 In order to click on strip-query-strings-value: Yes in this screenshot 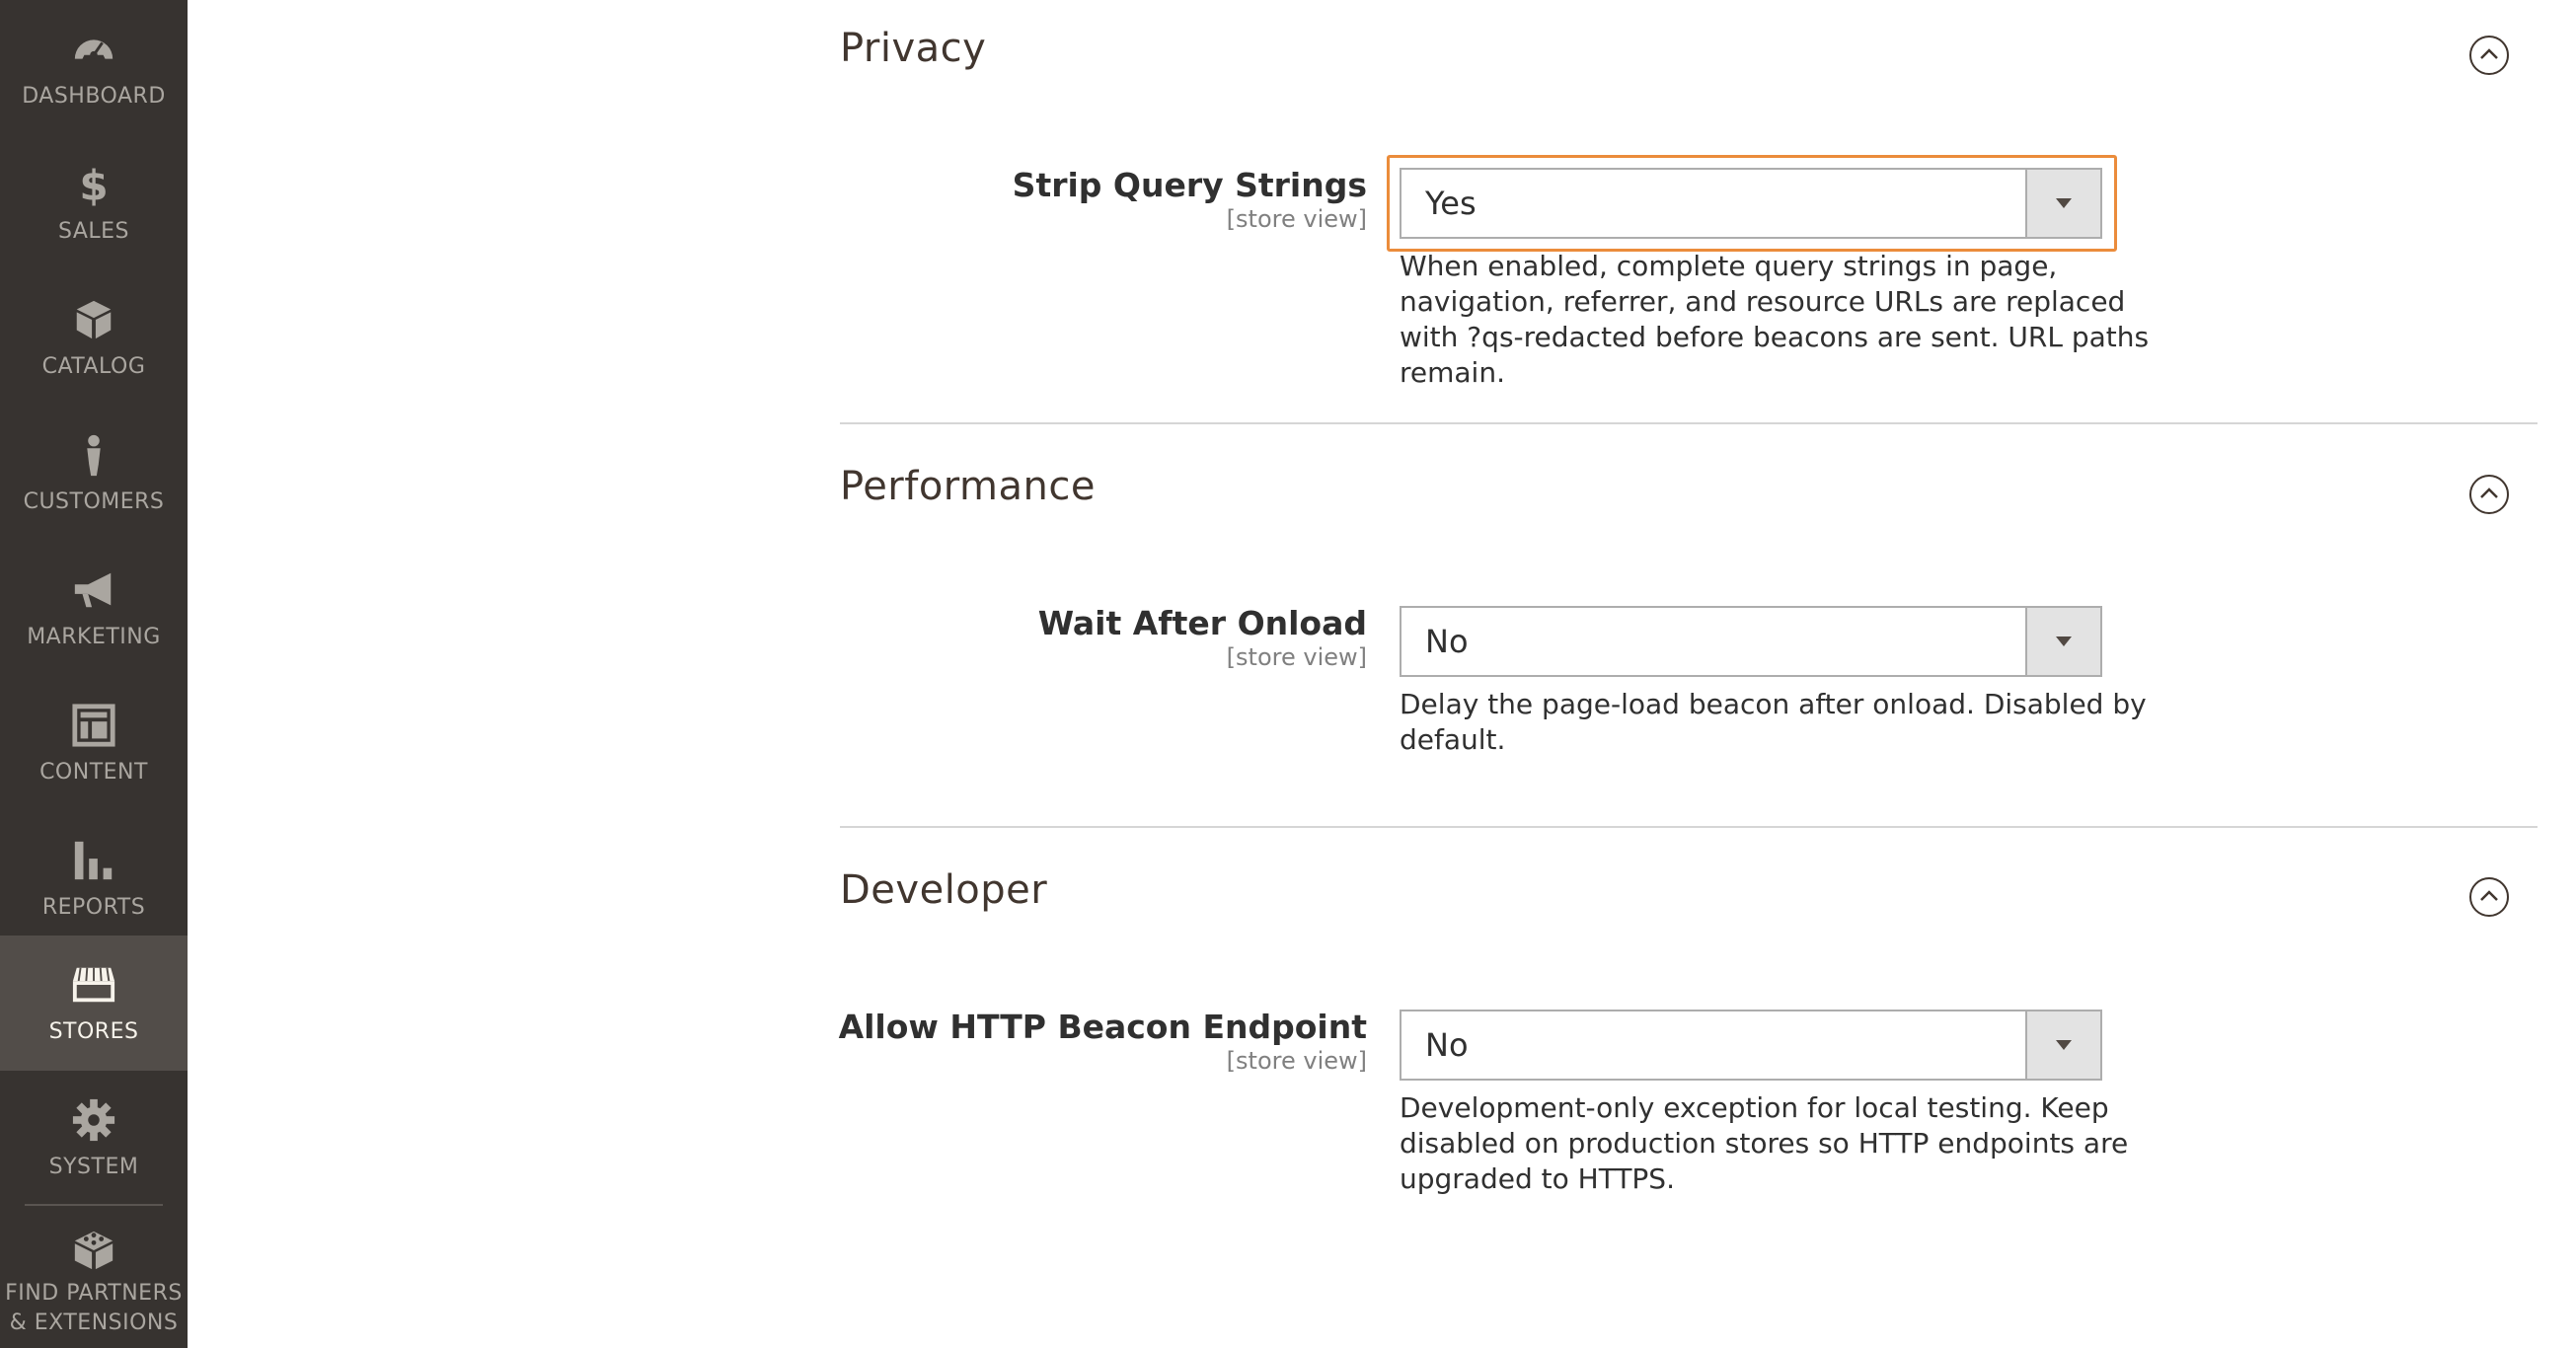, I will do `click(1451, 203)`.